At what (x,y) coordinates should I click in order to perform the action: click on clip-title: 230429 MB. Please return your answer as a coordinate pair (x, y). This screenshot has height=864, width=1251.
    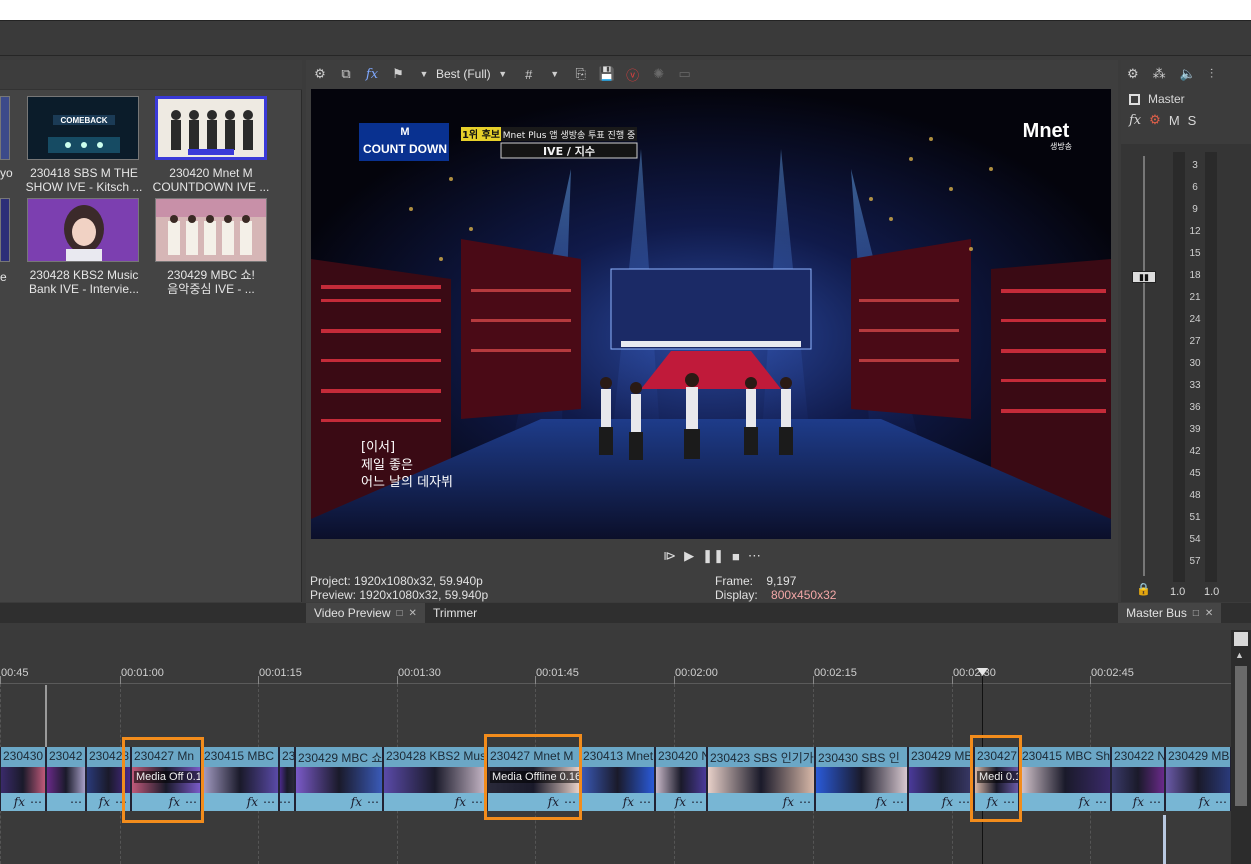
    Looking at the image, I should click on (942, 756).